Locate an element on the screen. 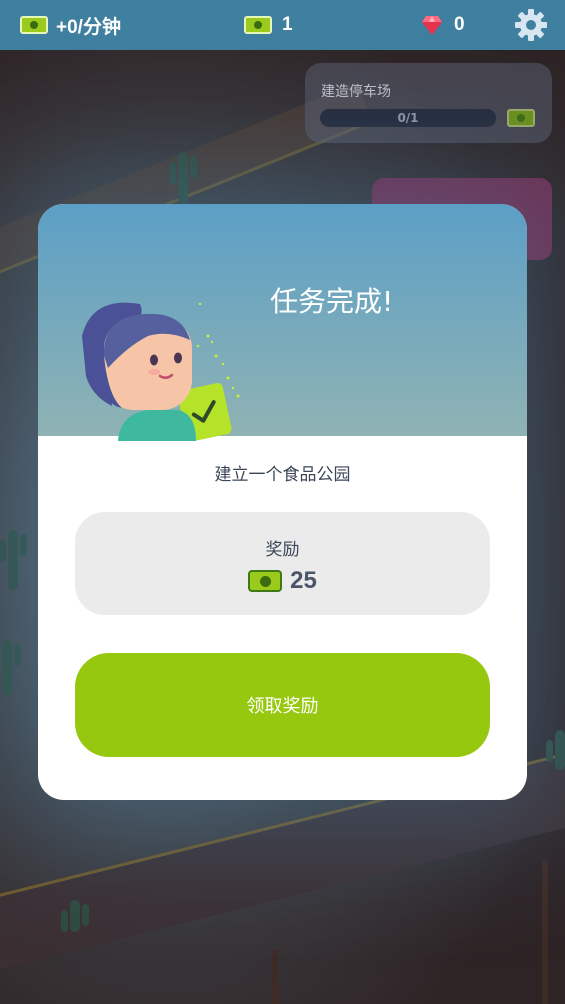 This screenshot has width=565, height=1004. settings-gear-icon is located at coordinates (531, 25).